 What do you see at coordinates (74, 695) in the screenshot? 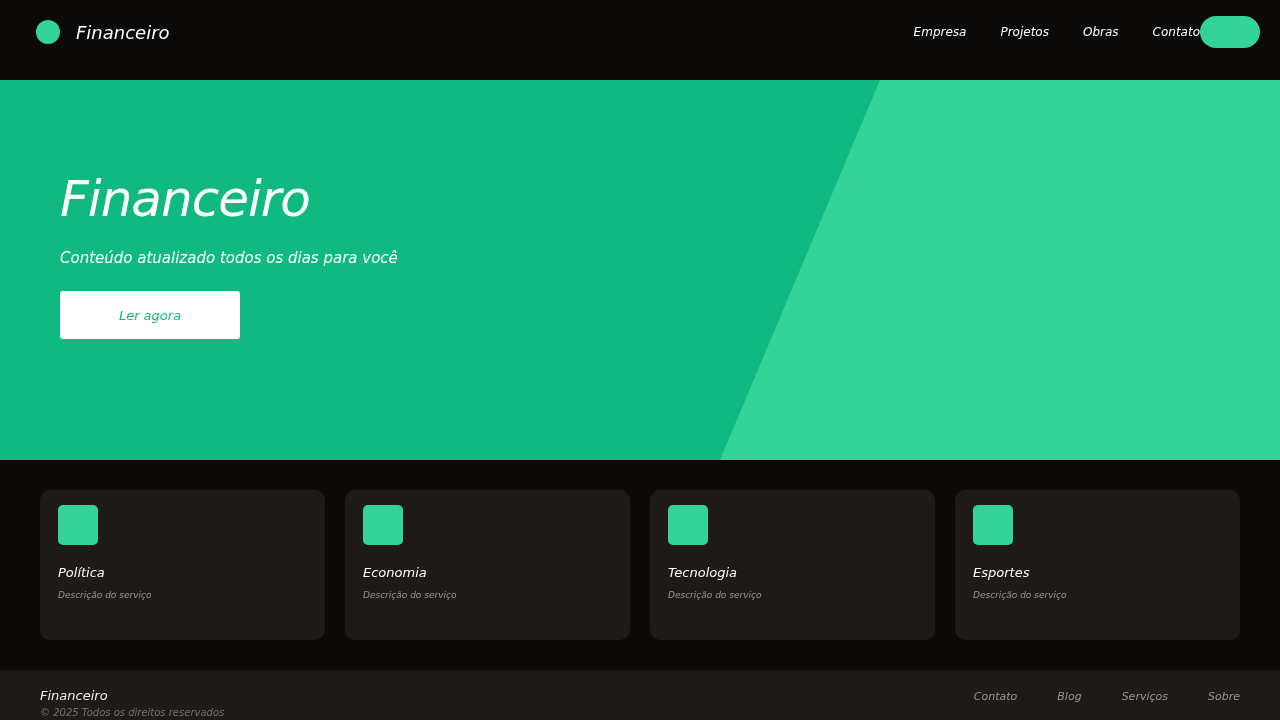
I see `footer-brand: Financeiro` at bounding box center [74, 695].